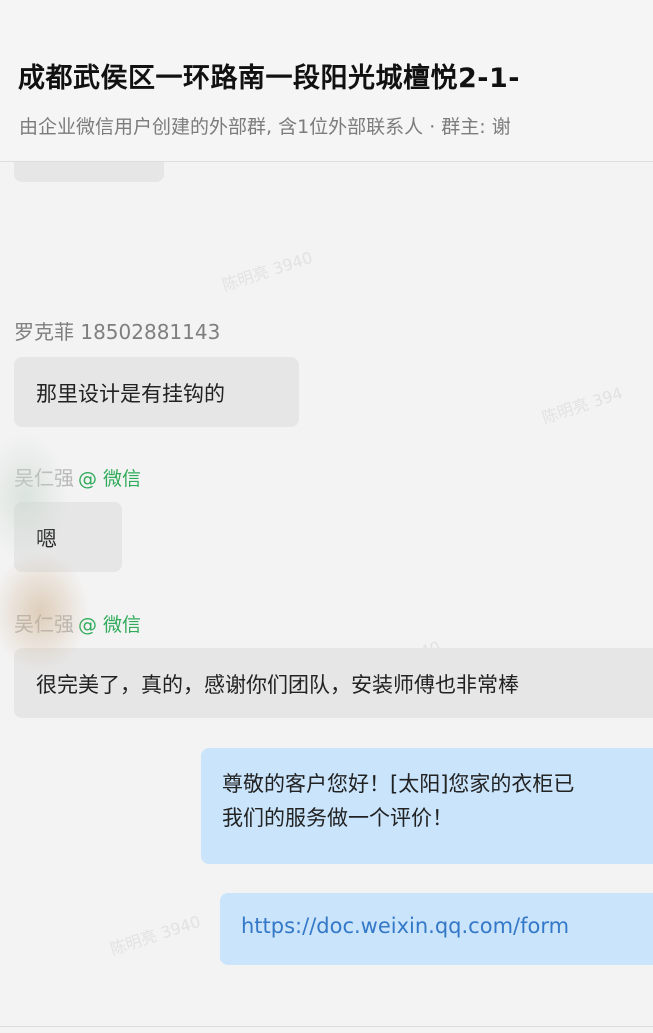 The height and width of the screenshot is (1033, 653). I want to click on message-bubble: 那里设计是有挂钩的, so click(156, 392).